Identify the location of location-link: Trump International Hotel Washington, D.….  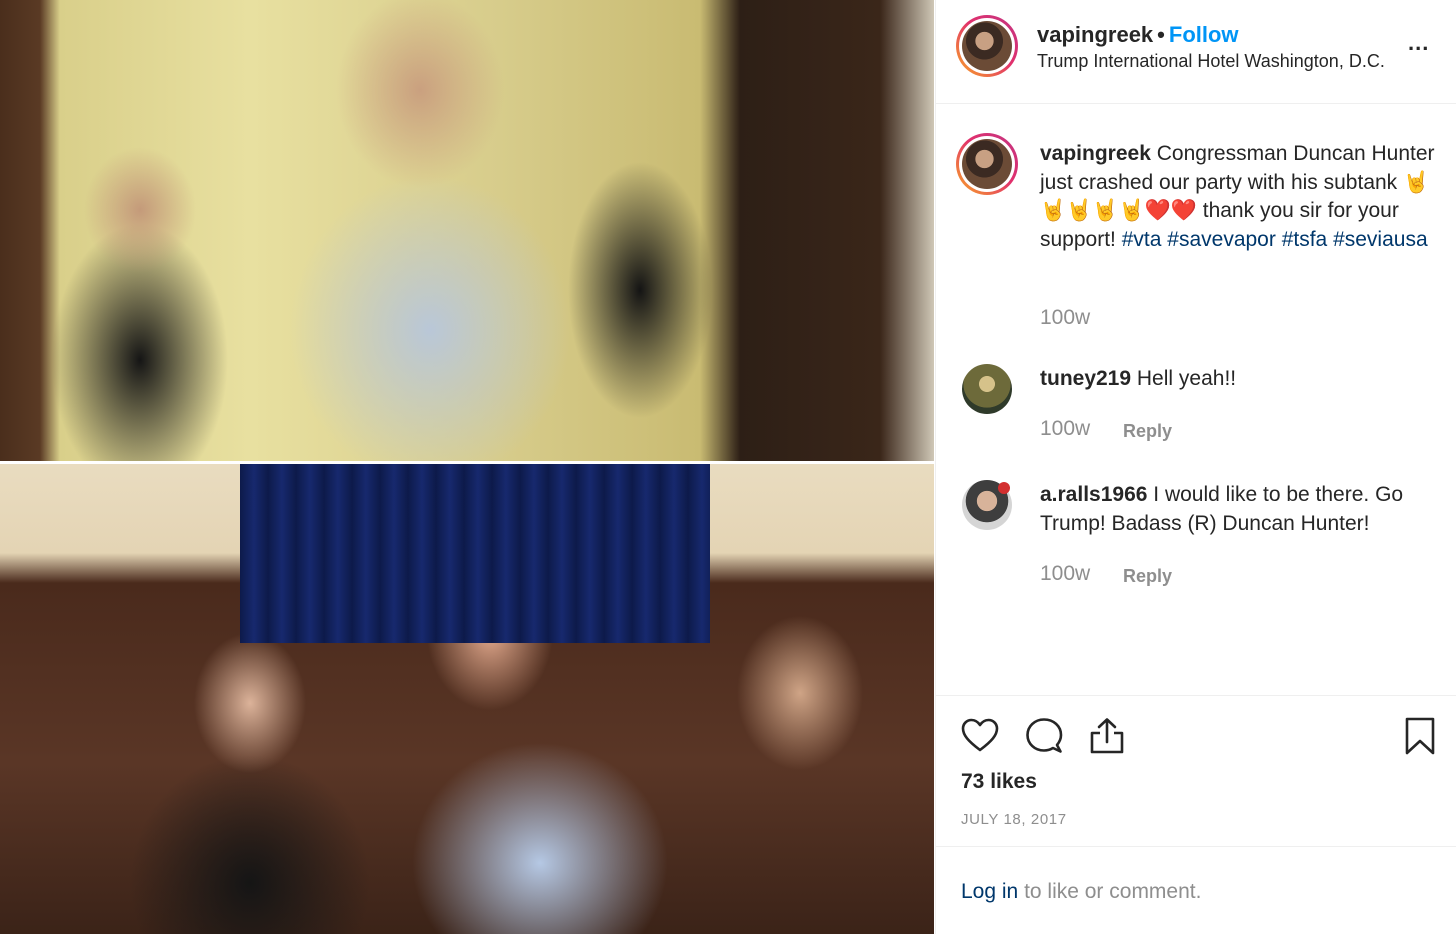
(1211, 61).